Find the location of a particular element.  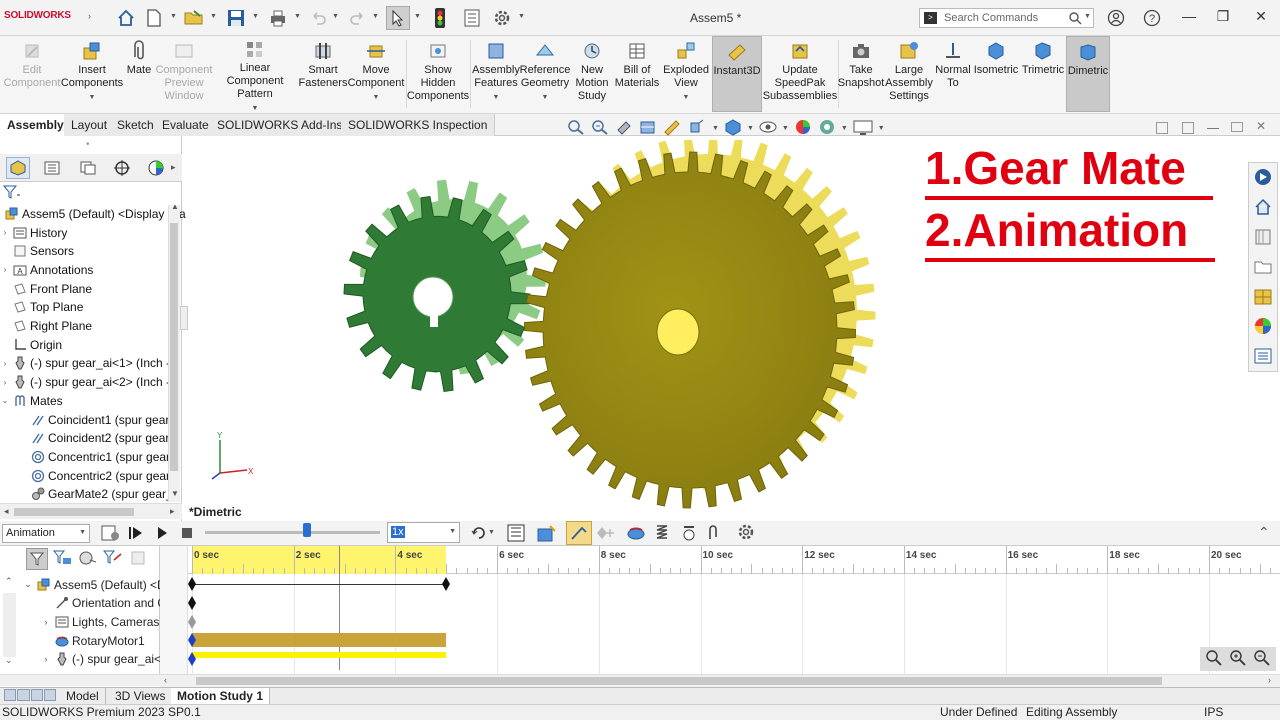

viewport-split-icon is located at coordinates (1188, 128).